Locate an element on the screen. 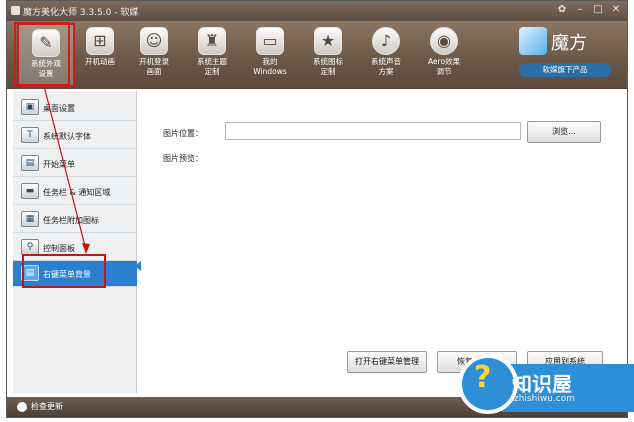 Image resolution: width=634 pixels, height=422 pixels. question-icon: ? is located at coordinates (483, 377).